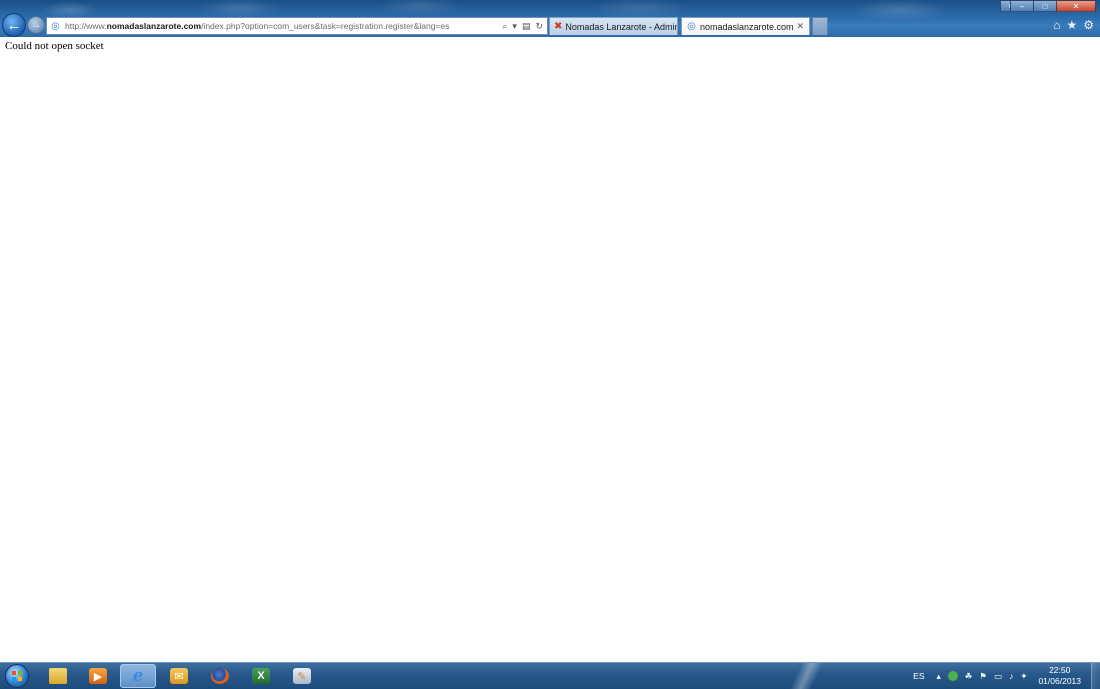 The width and height of the screenshot is (1100, 689). Describe the element at coordinates (539, 26) in the screenshot. I see `refresh-icon: ↻` at that location.